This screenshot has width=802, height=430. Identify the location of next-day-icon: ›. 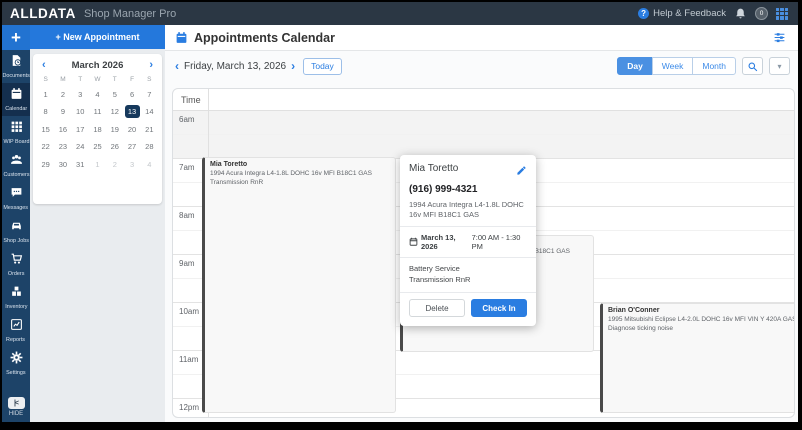
(293, 66).